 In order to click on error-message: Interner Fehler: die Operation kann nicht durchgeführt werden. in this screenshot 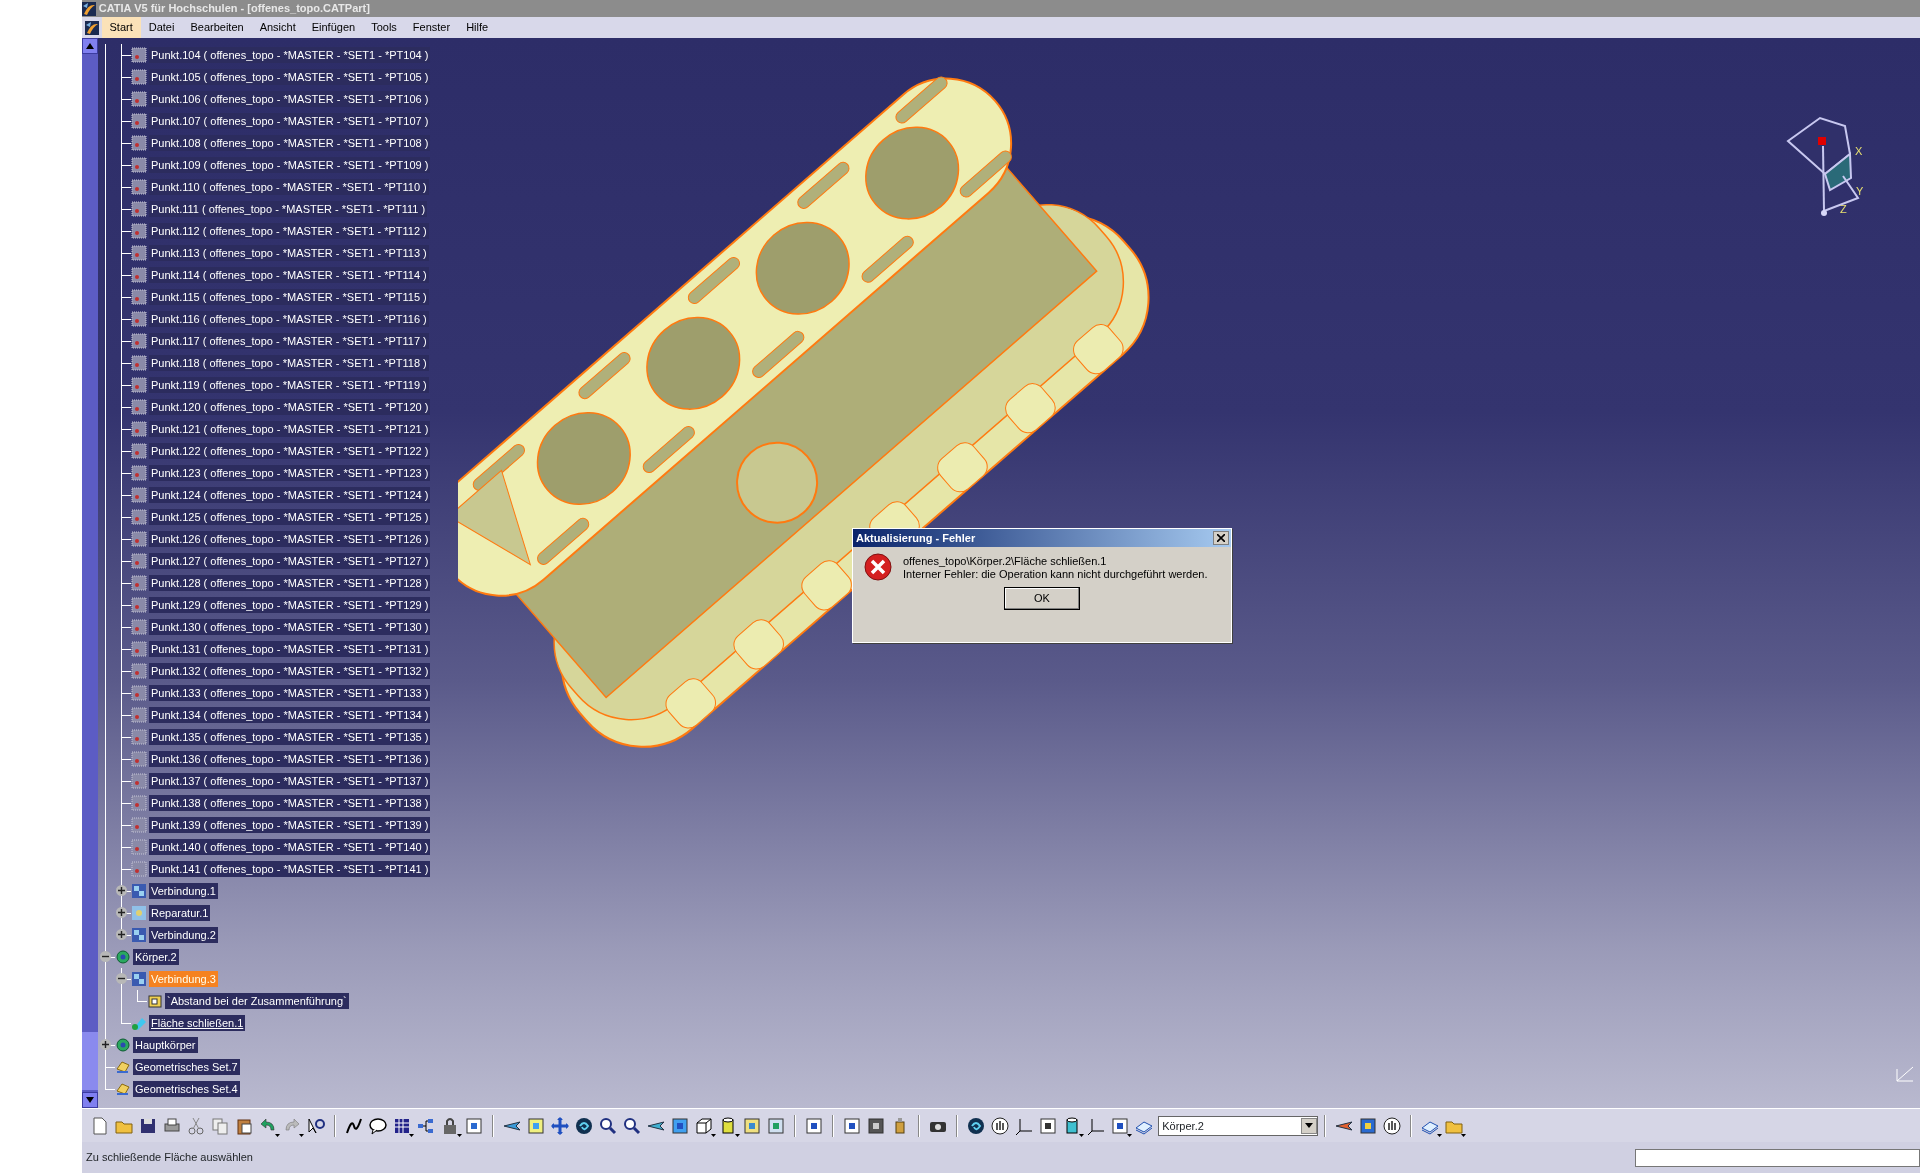, I will do `click(1055, 575)`.